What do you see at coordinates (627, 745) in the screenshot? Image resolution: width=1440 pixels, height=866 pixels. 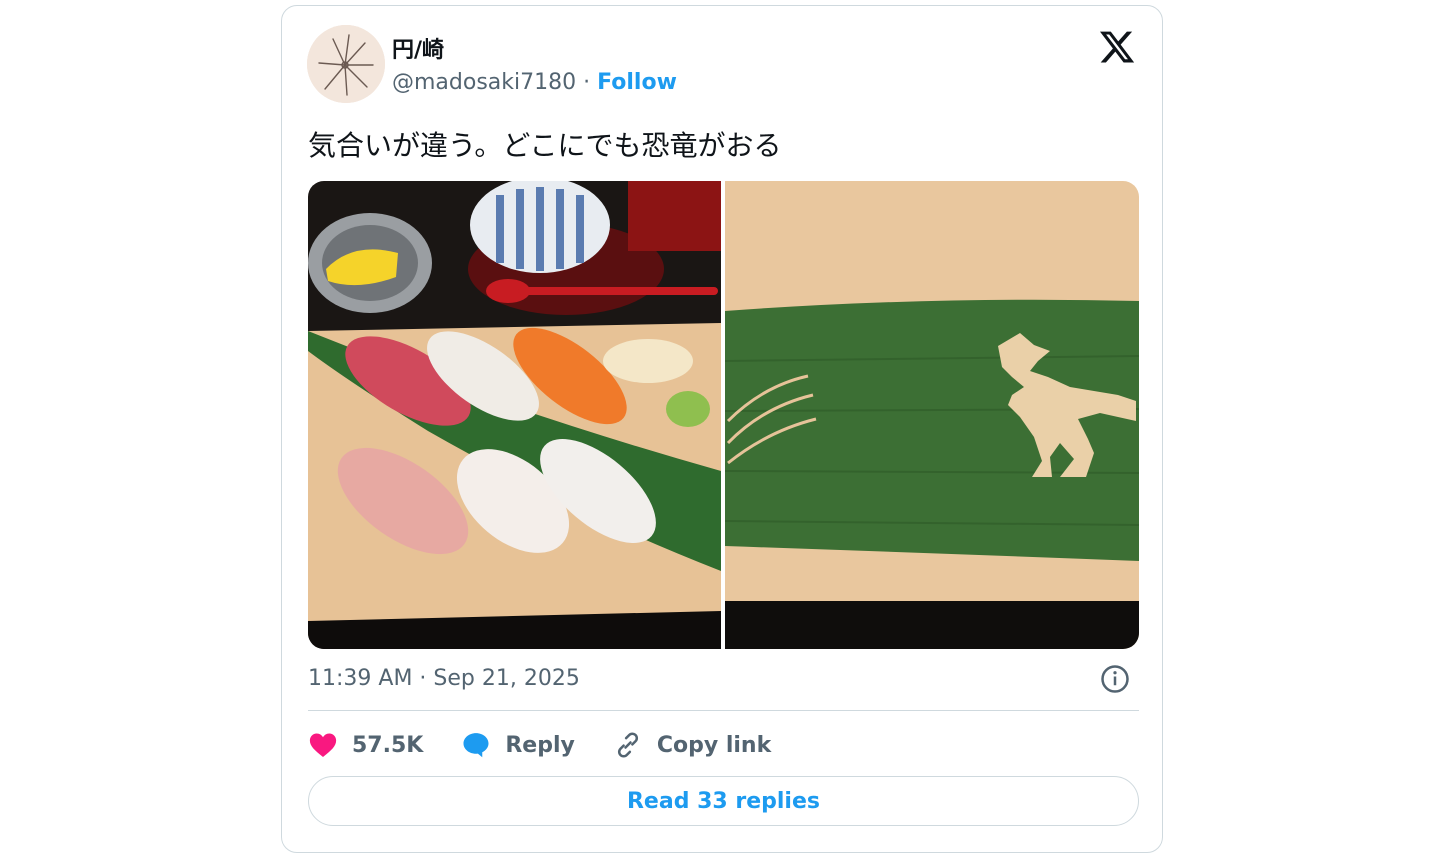 I see `link-icon` at bounding box center [627, 745].